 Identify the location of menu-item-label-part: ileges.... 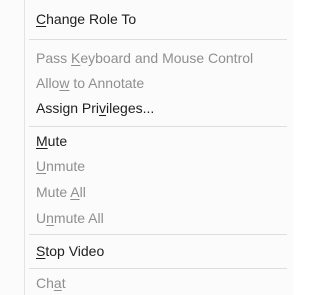
(130, 108).